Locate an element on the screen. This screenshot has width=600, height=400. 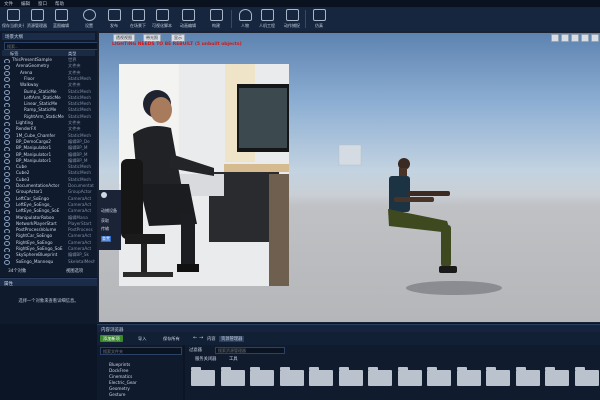
in-scene-button: 在场景下 is located at coordinates (138, 19).